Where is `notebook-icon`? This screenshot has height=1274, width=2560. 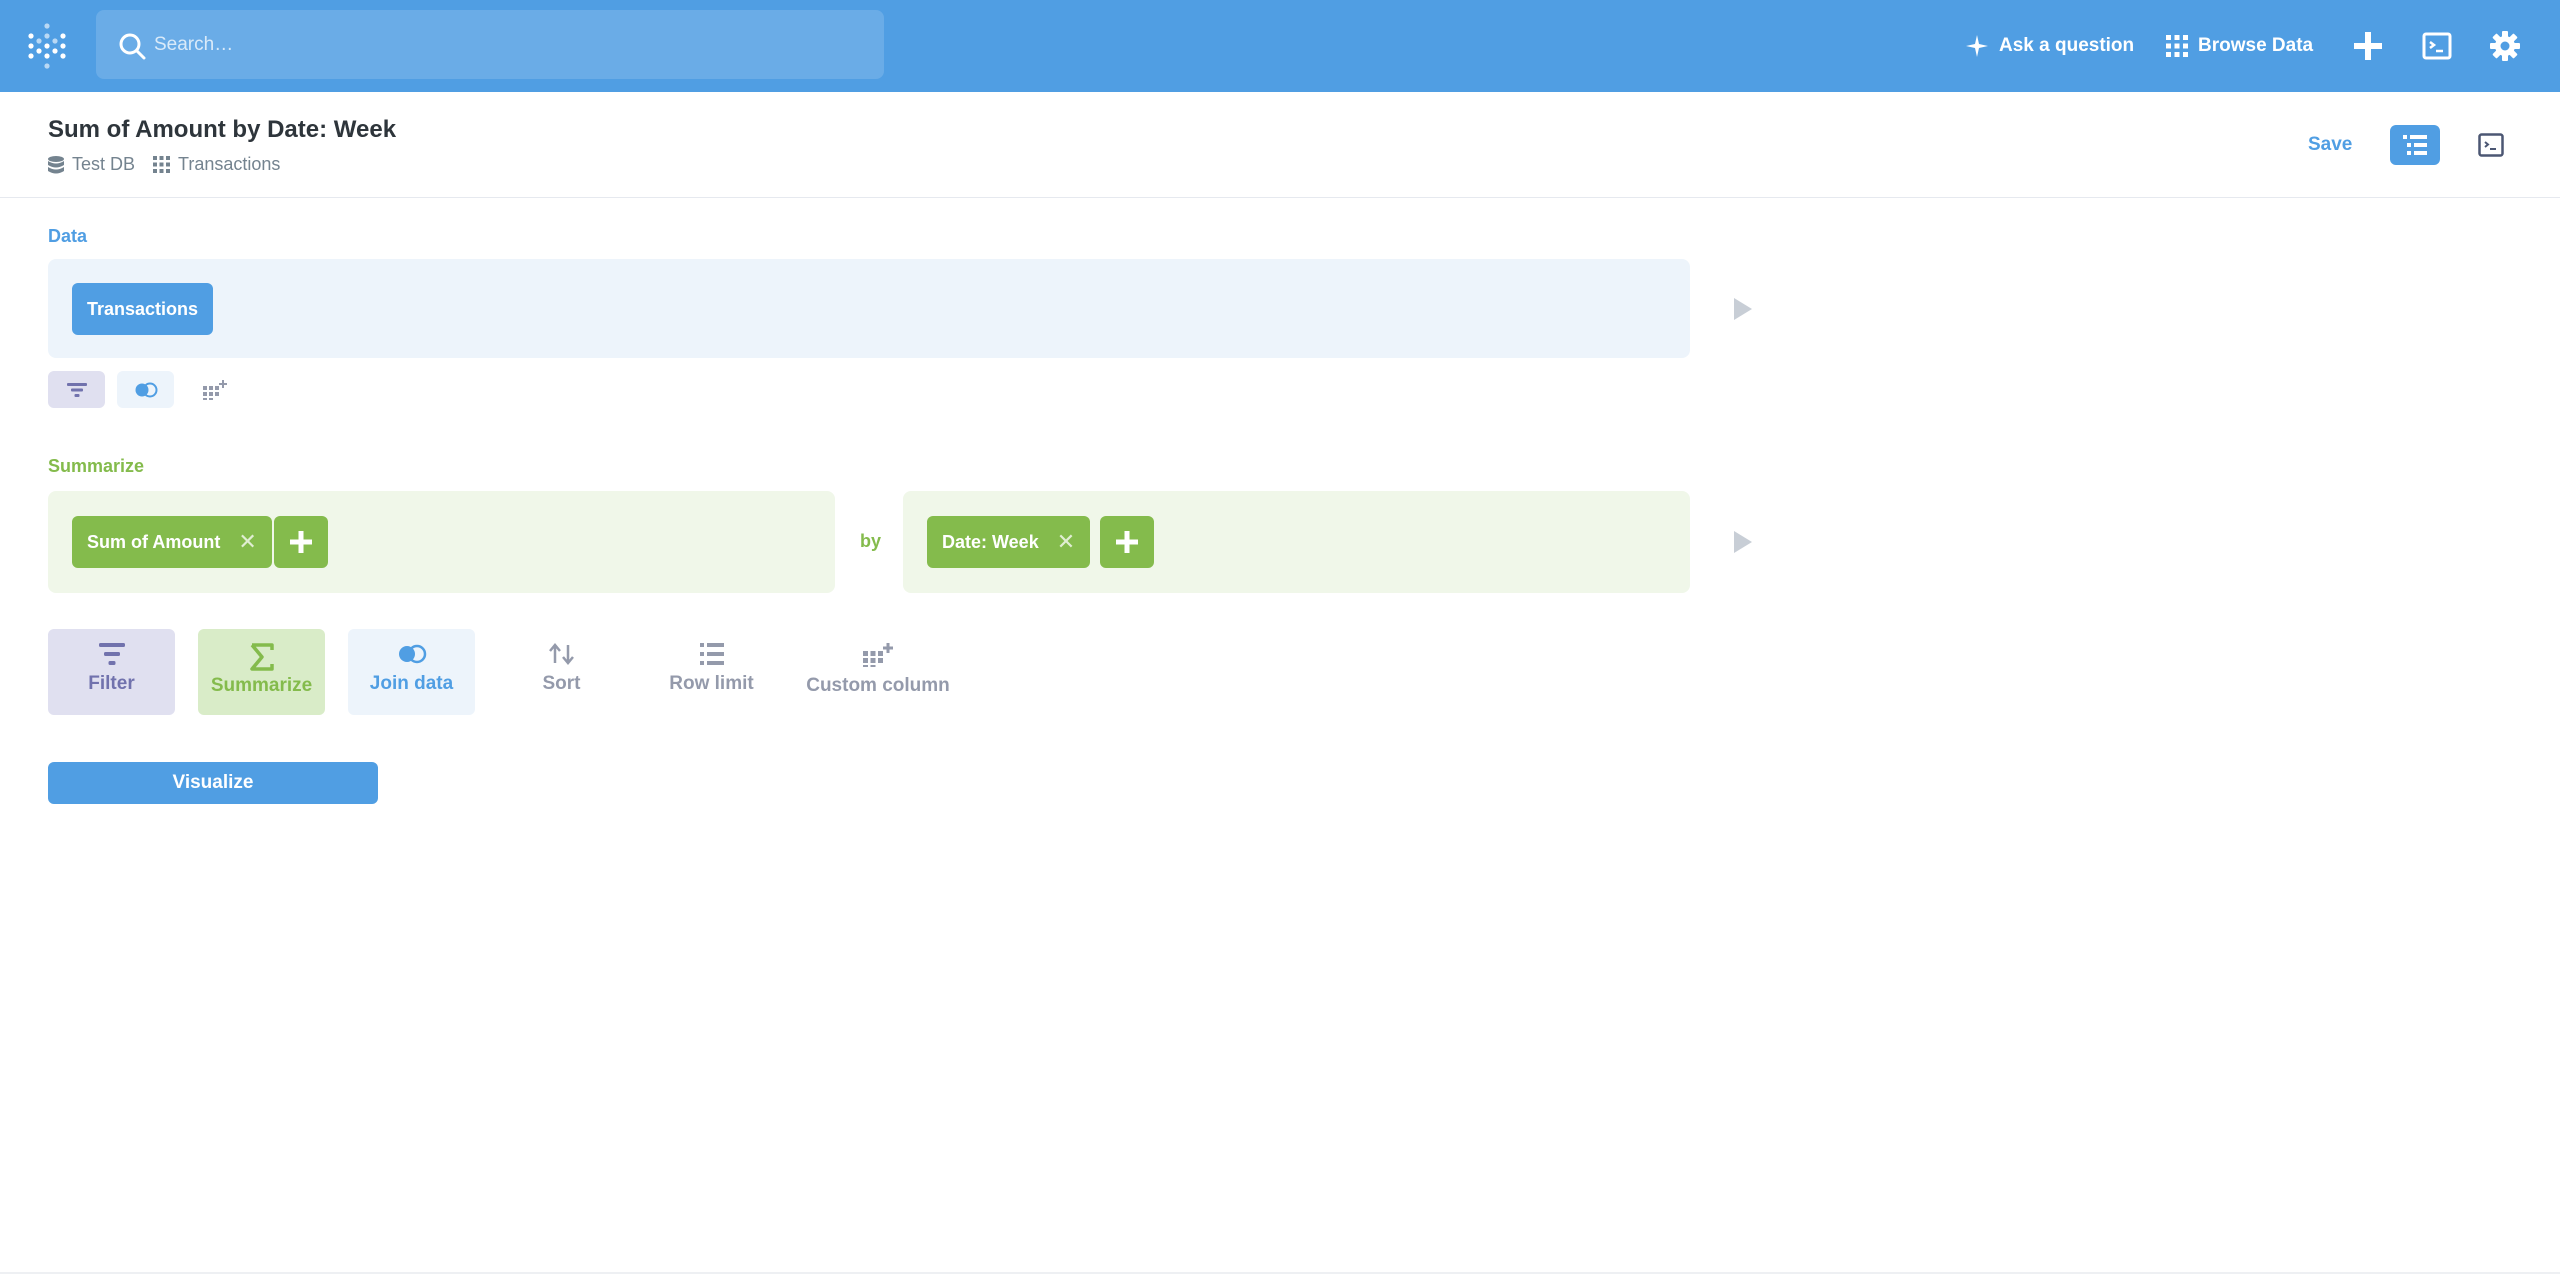
notebook-icon is located at coordinates (2415, 145).